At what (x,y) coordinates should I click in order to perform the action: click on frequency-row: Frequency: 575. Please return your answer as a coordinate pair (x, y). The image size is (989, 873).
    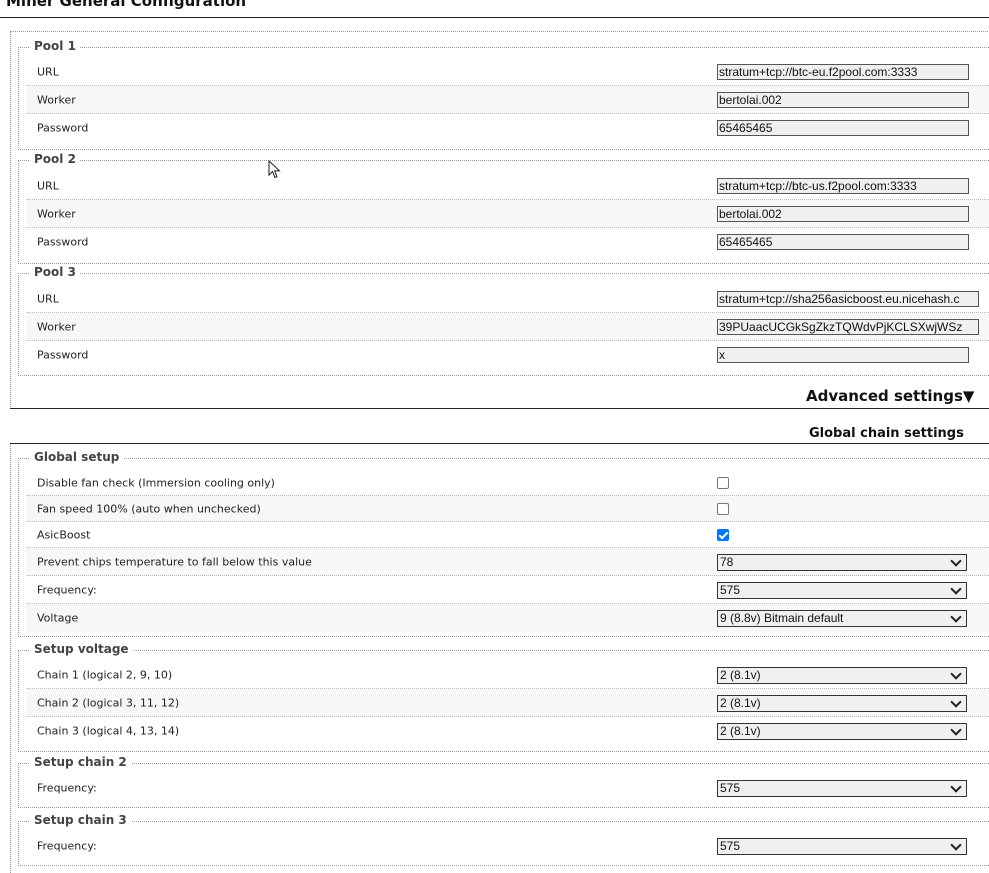
    Looking at the image, I should click on (508, 590).